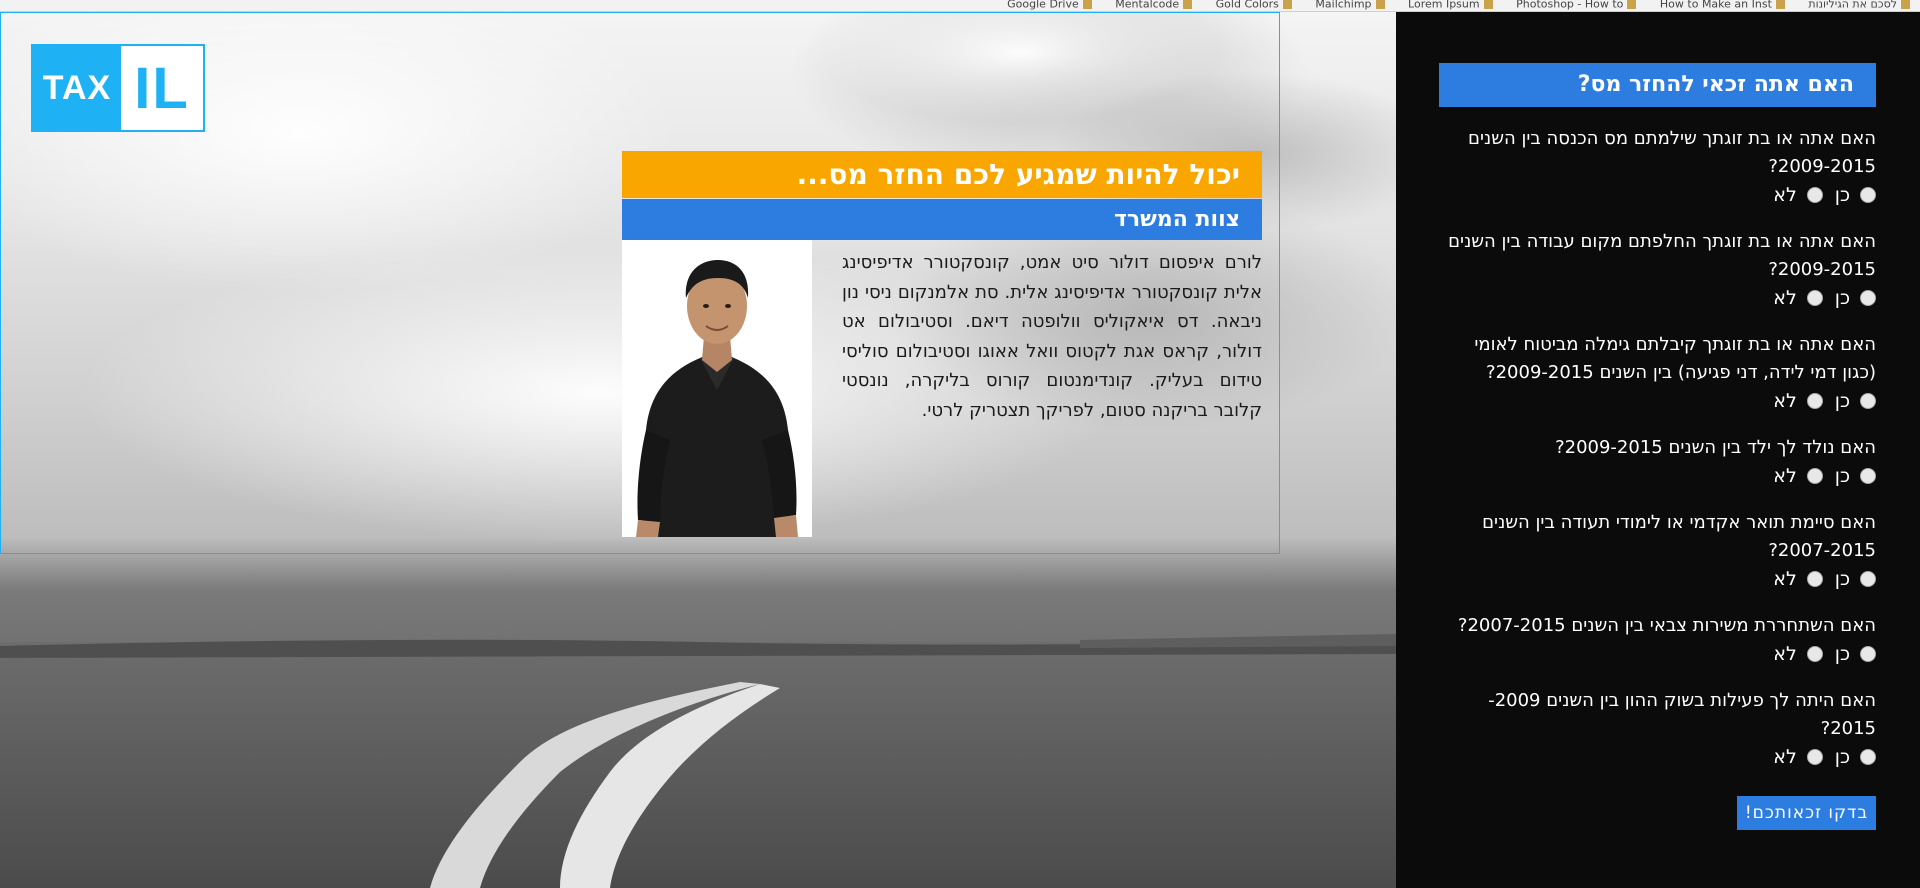 The width and height of the screenshot is (1920, 888). What do you see at coordinates (1049, 4) in the screenshot?
I see `bookmark-item: Google Drive` at bounding box center [1049, 4].